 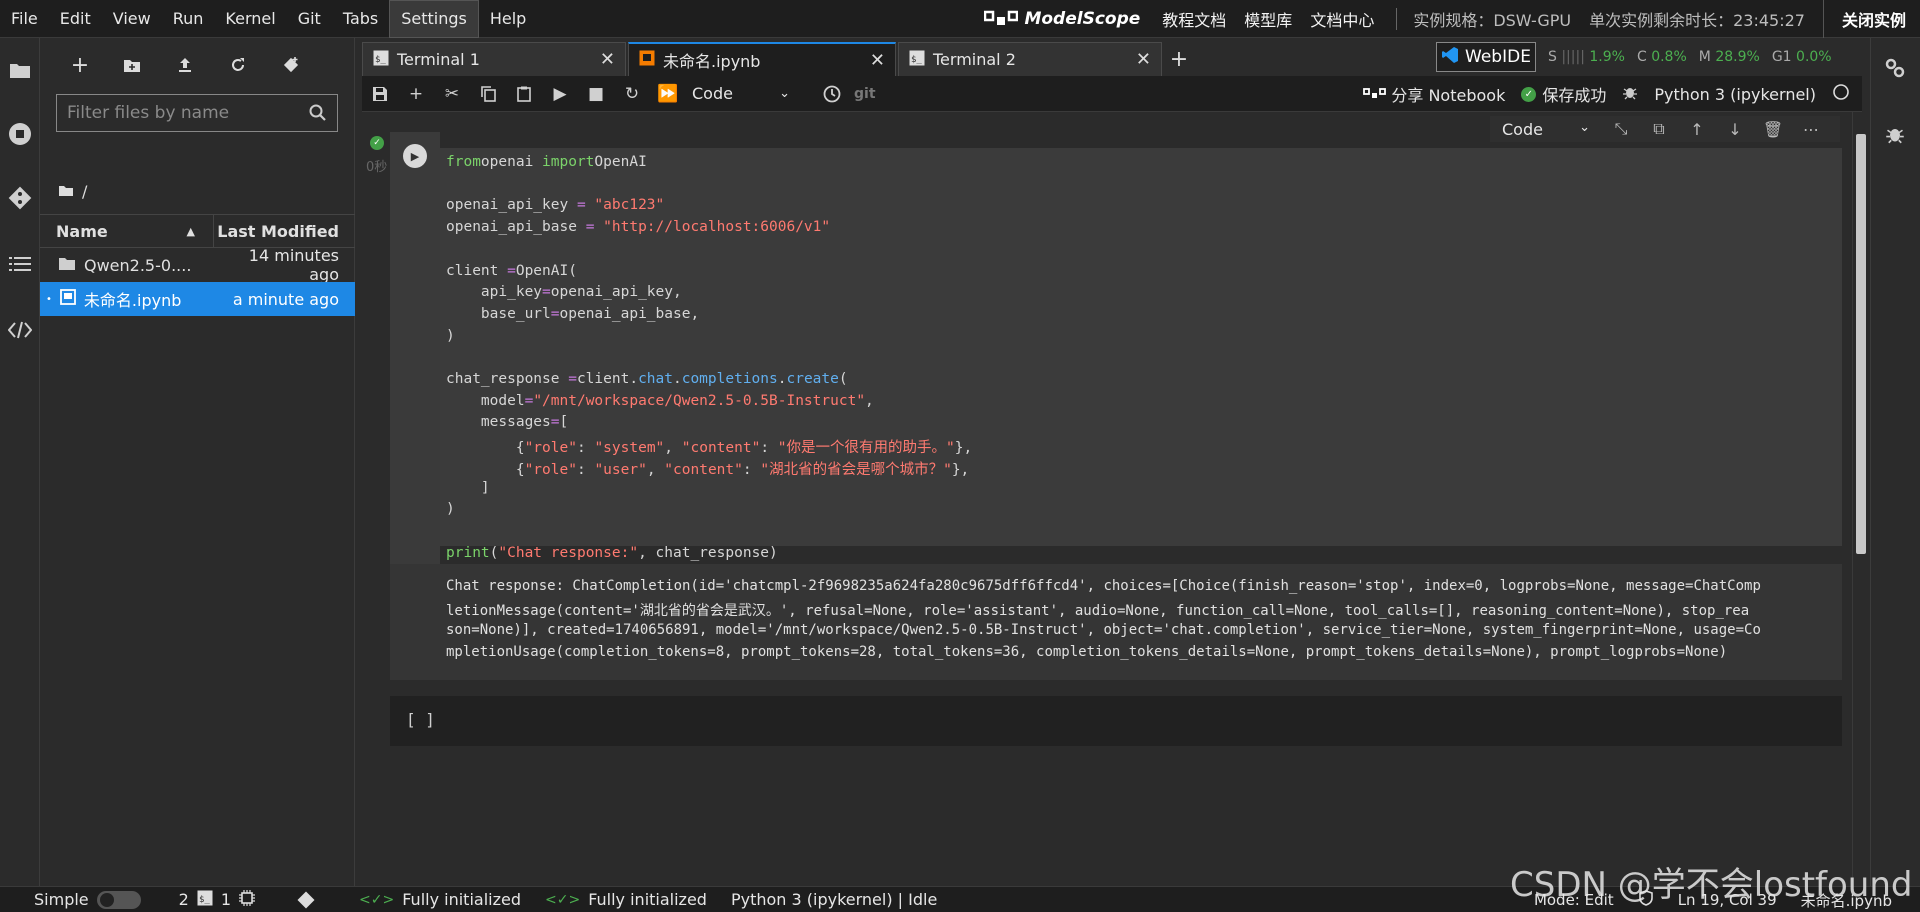 I want to click on cell-toolbar: Code ⌄ ⤡ ⧉ ↑ ↓ 🗑 ⋯, so click(x=1665, y=129).